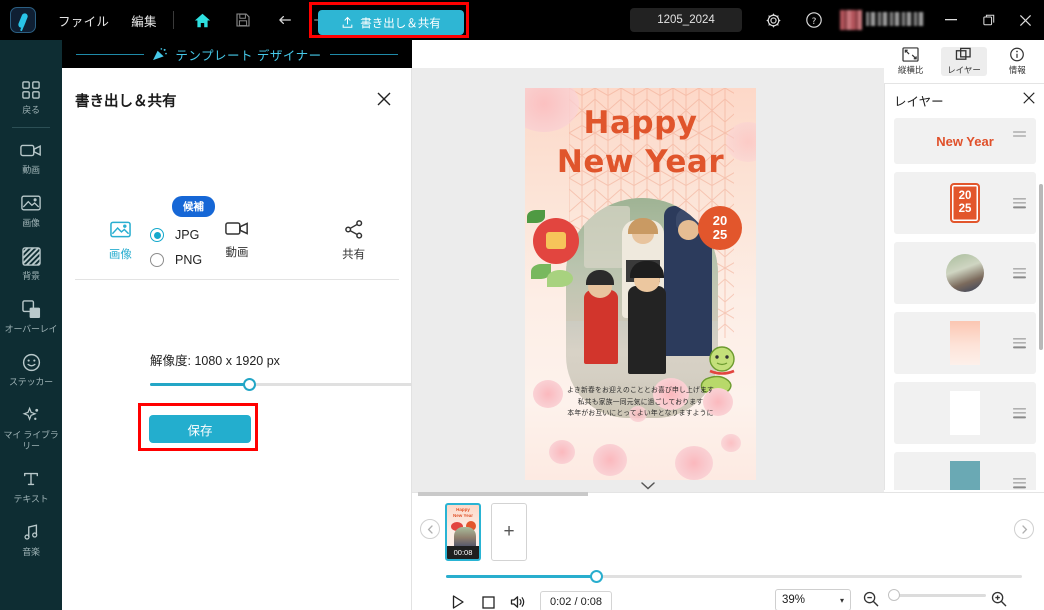 The image size is (1044, 610). Describe the element at coordinates (842, 600) in the screenshot. I see `chevron-down-icon: ▾` at that location.